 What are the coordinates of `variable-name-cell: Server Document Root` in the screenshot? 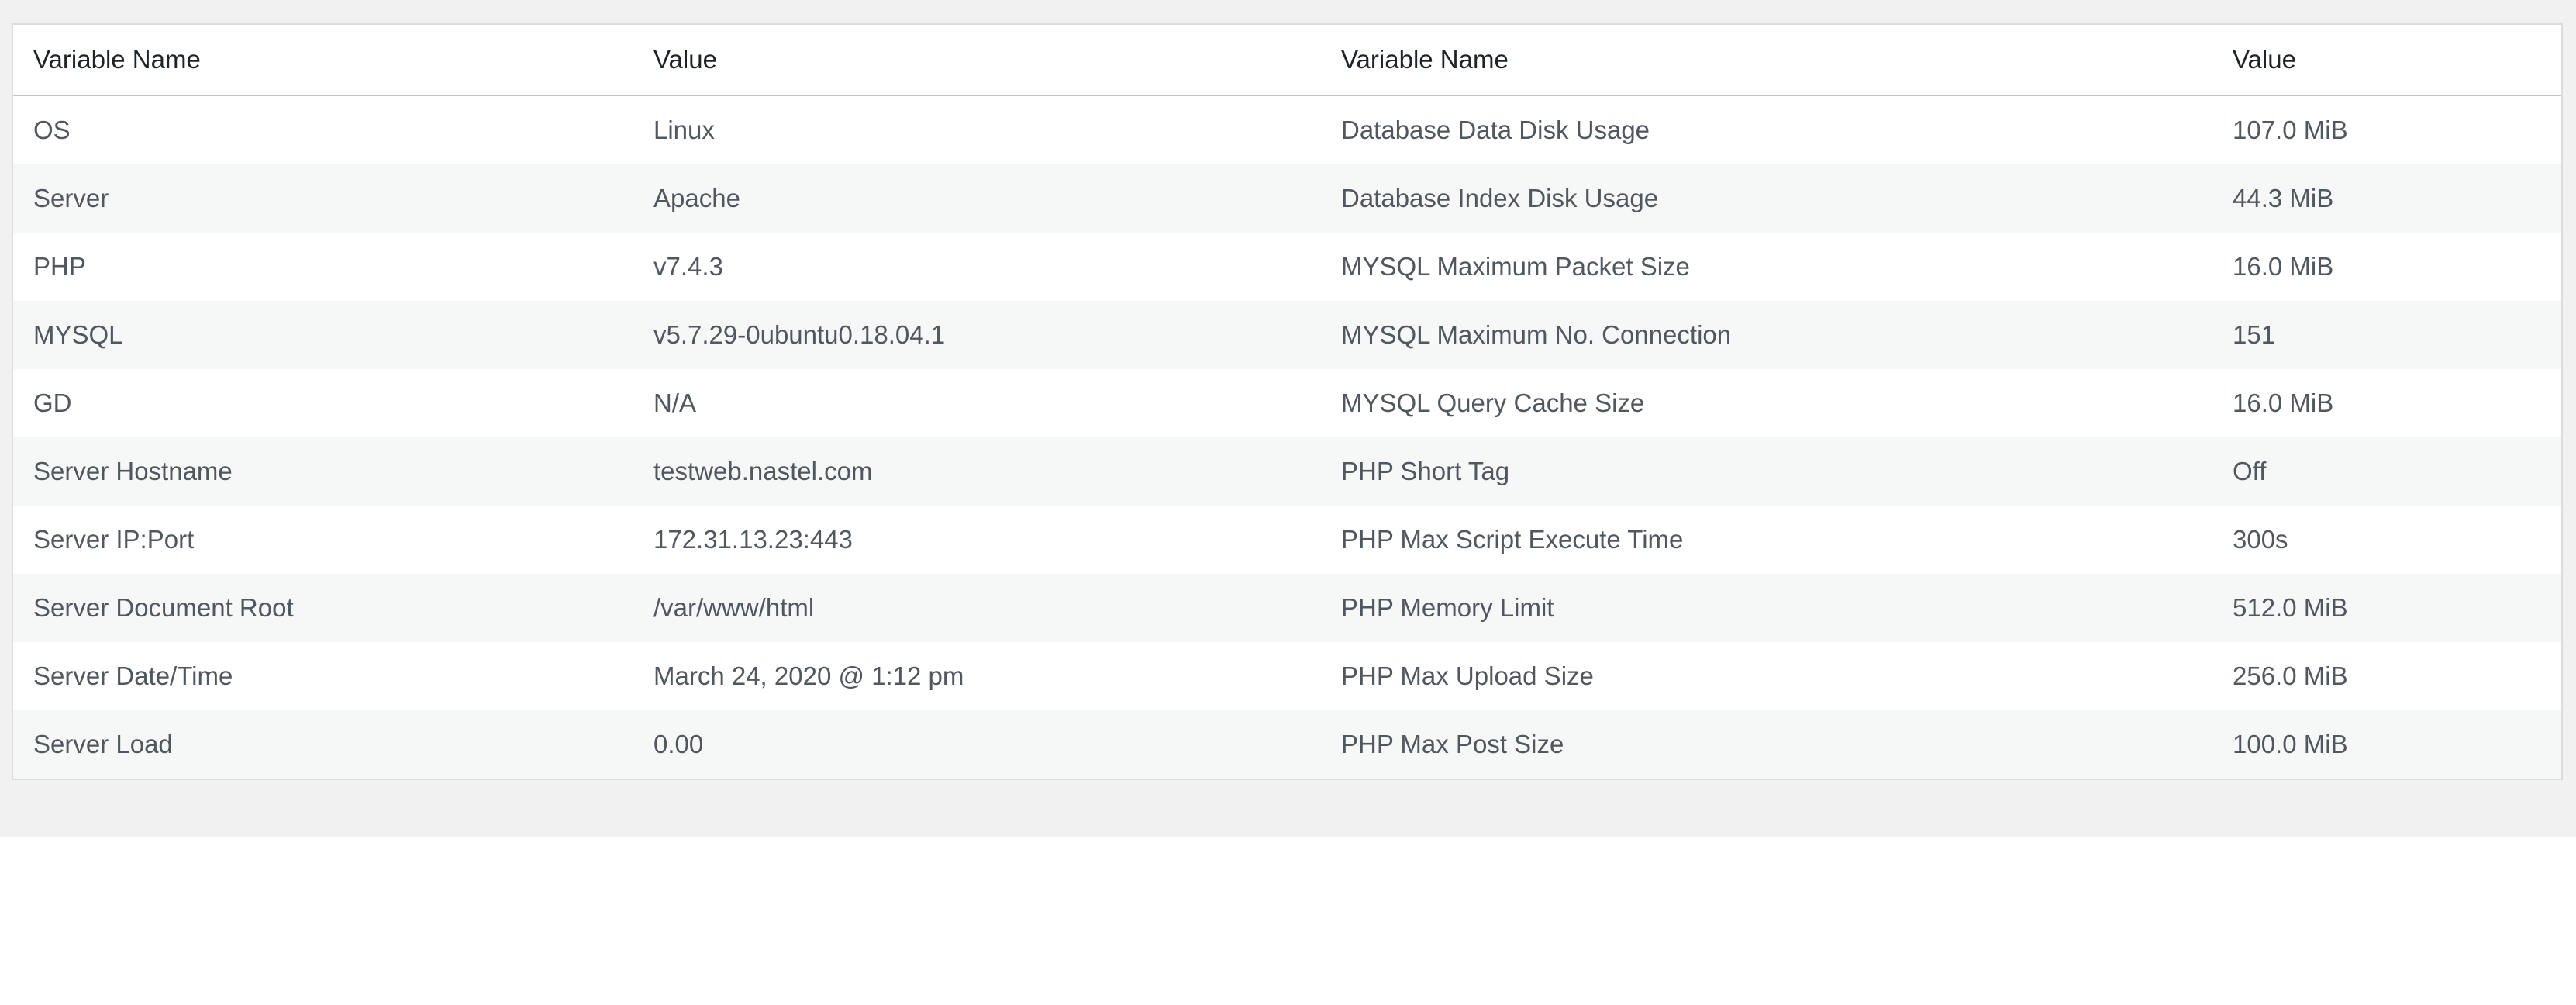 It's located at (323, 608).